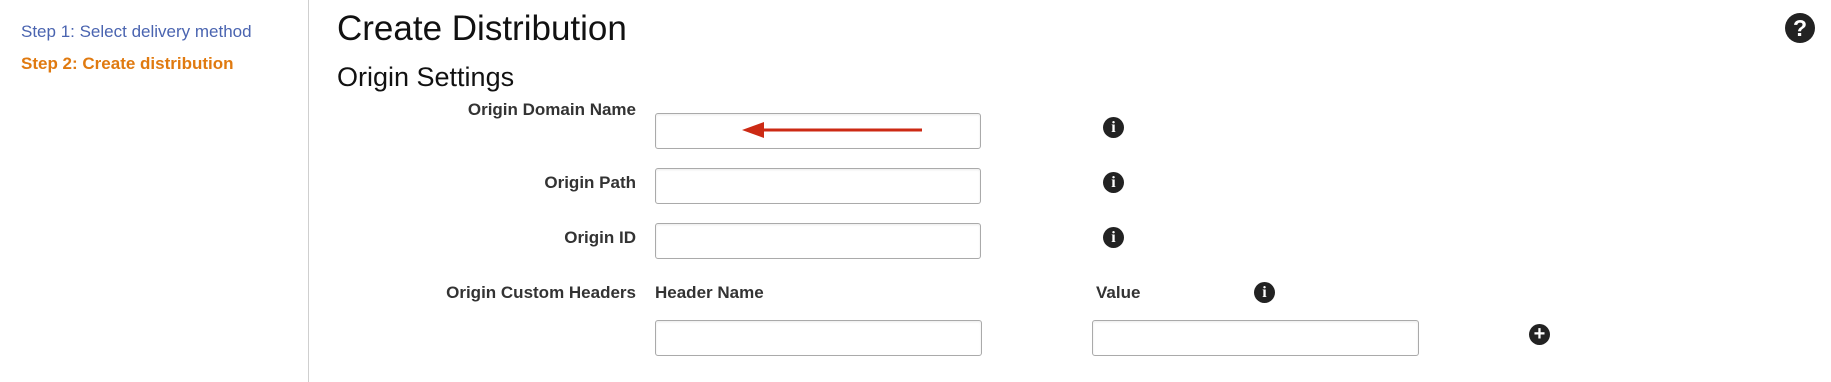 The image size is (1831, 382). I want to click on origin-path-label: Origin Path, so click(590, 182).